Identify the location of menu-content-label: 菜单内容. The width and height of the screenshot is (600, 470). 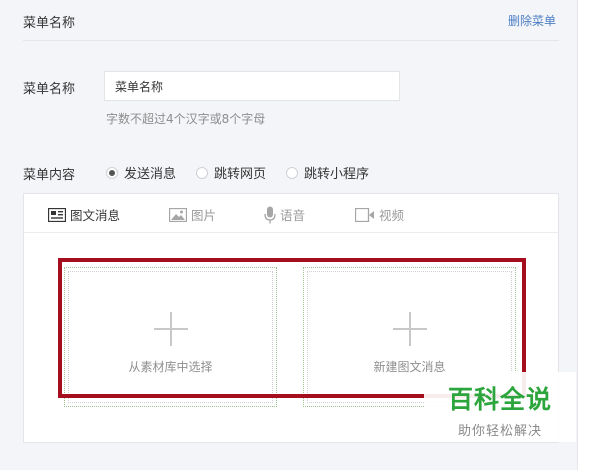
(49, 175).